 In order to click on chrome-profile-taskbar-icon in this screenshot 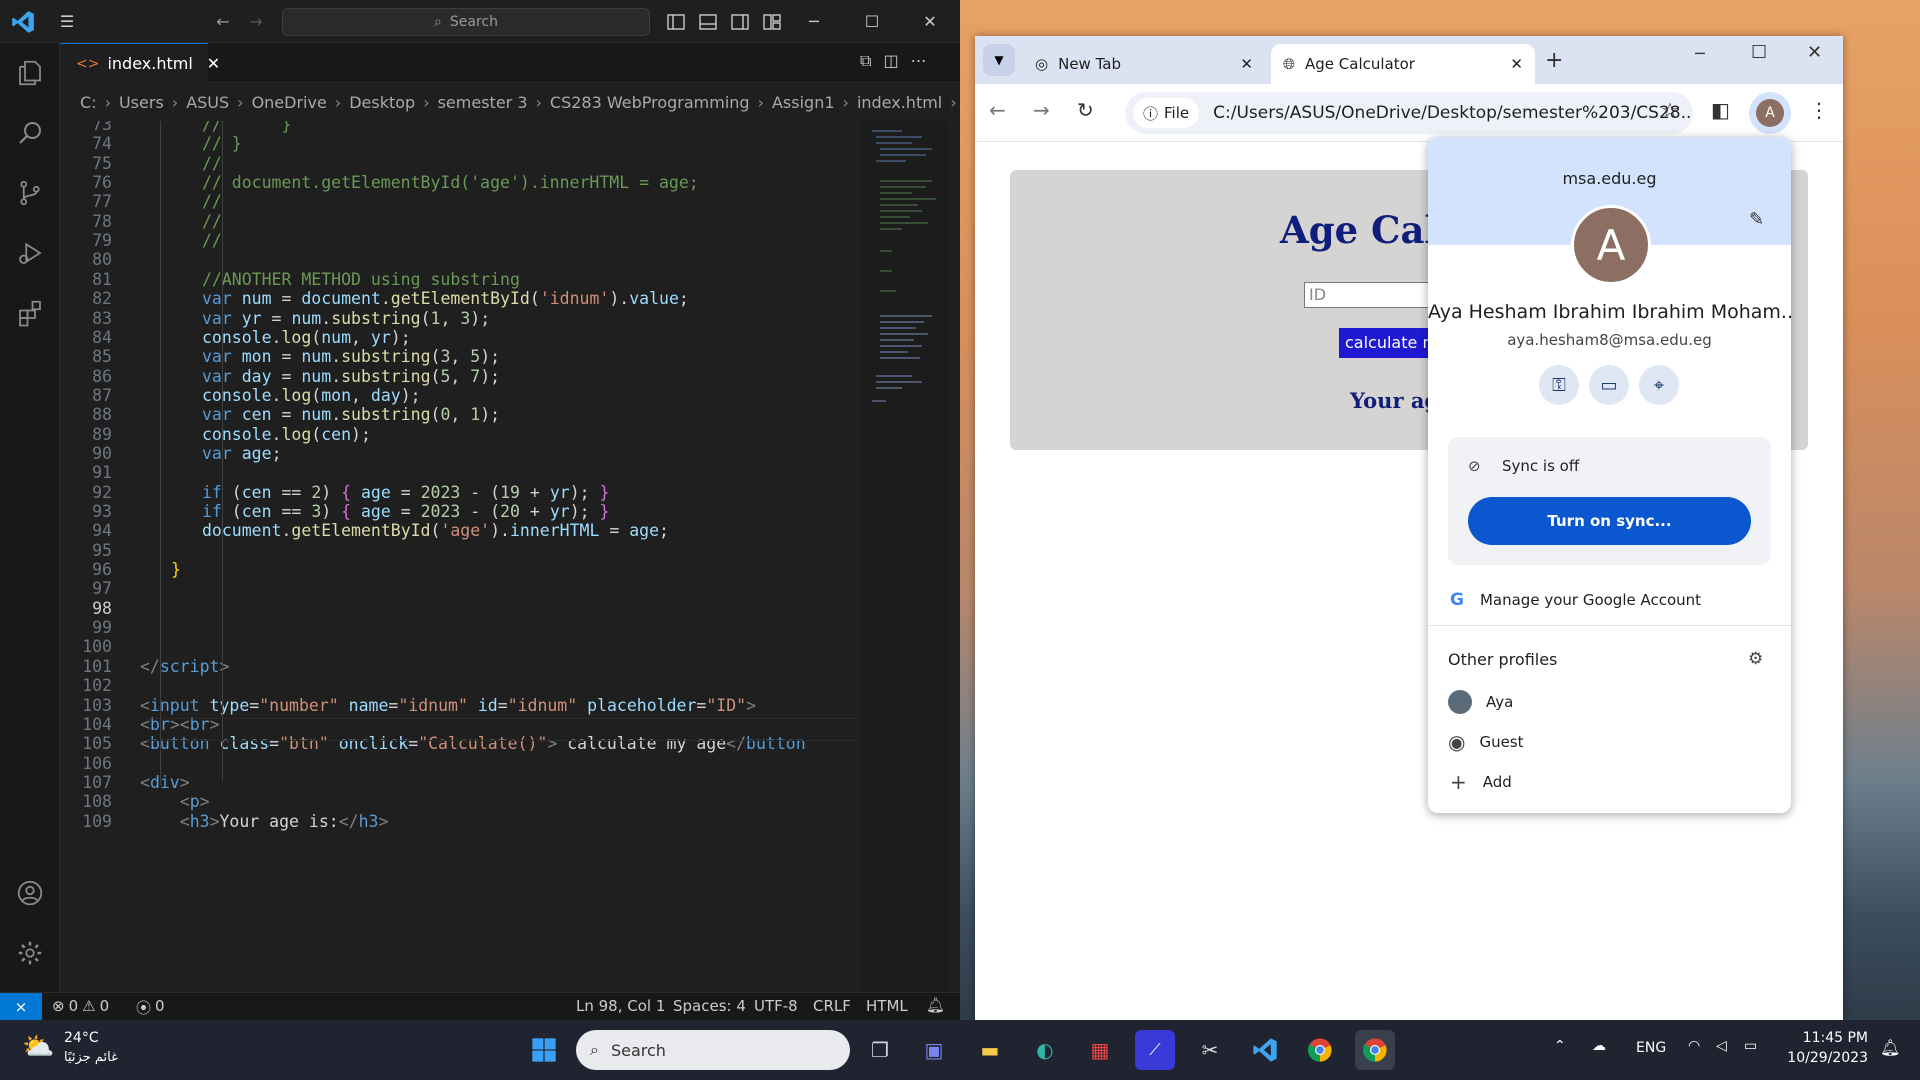, I will do `click(1375, 1050)`.